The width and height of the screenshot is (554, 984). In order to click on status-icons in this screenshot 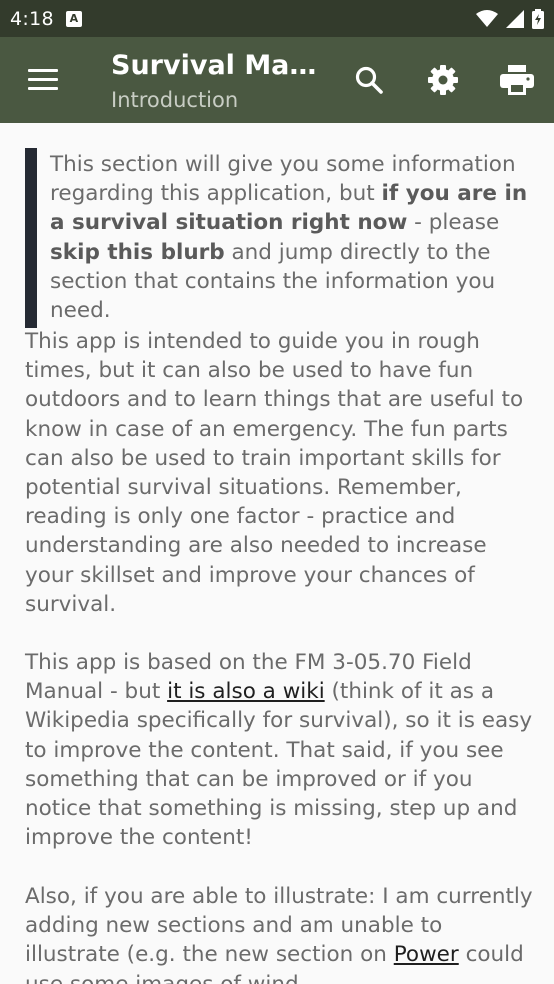, I will do `click(510, 18)`.